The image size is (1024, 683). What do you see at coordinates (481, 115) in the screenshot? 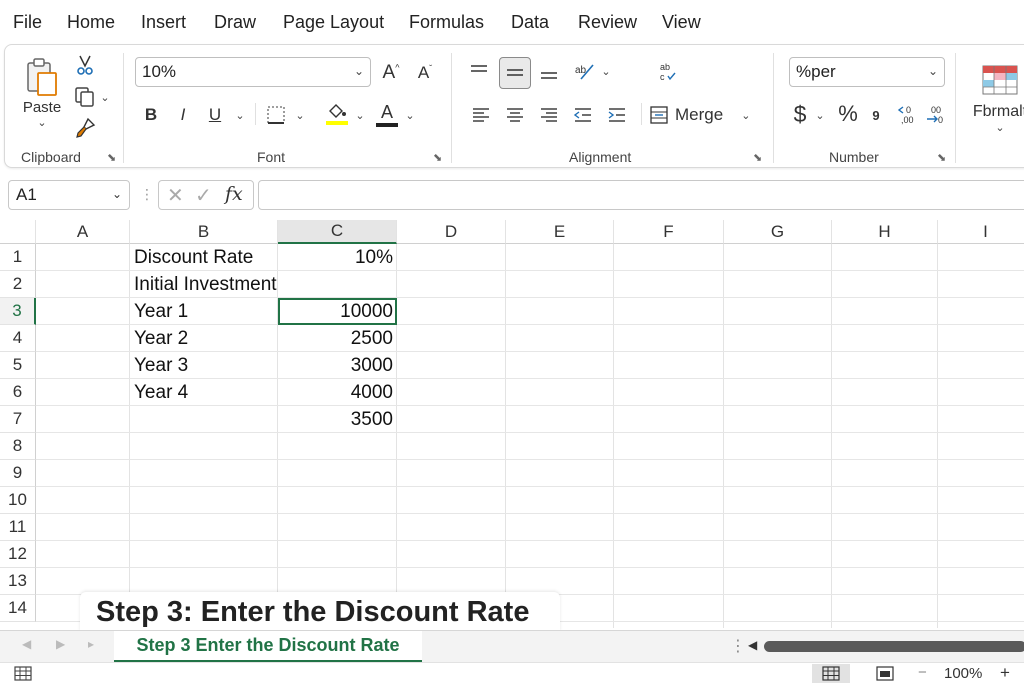
I see `align-left-button` at bounding box center [481, 115].